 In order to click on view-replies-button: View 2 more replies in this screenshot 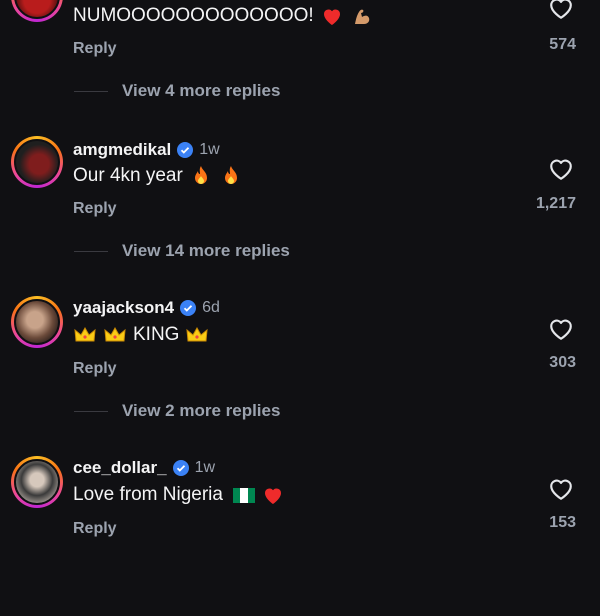, I will do `click(177, 411)`.